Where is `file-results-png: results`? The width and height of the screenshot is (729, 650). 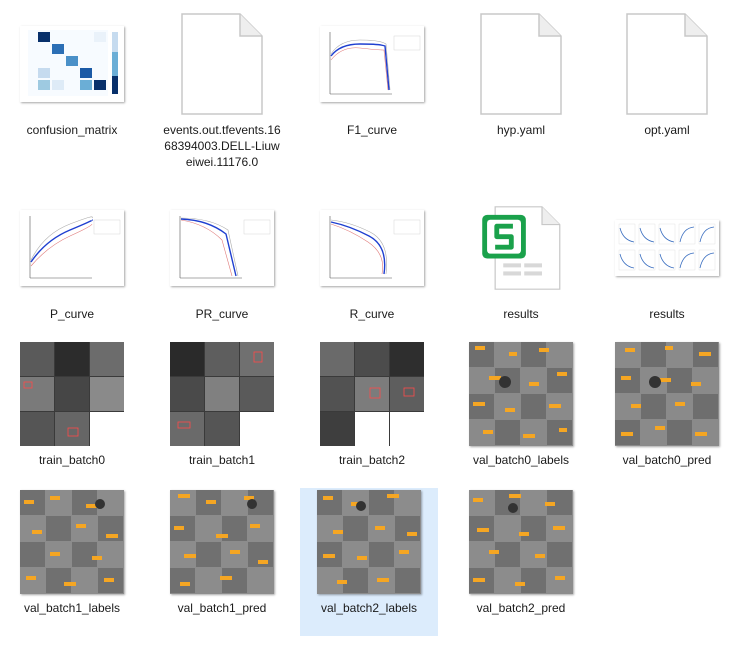
file-results-png: results is located at coordinates (667, 267).